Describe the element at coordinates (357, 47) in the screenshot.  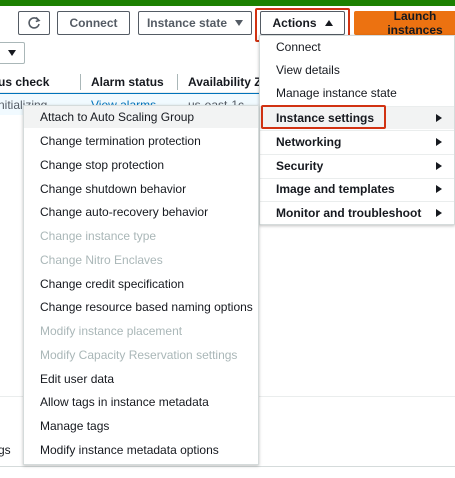
I see `menu-item-connect: Connect` at that location.